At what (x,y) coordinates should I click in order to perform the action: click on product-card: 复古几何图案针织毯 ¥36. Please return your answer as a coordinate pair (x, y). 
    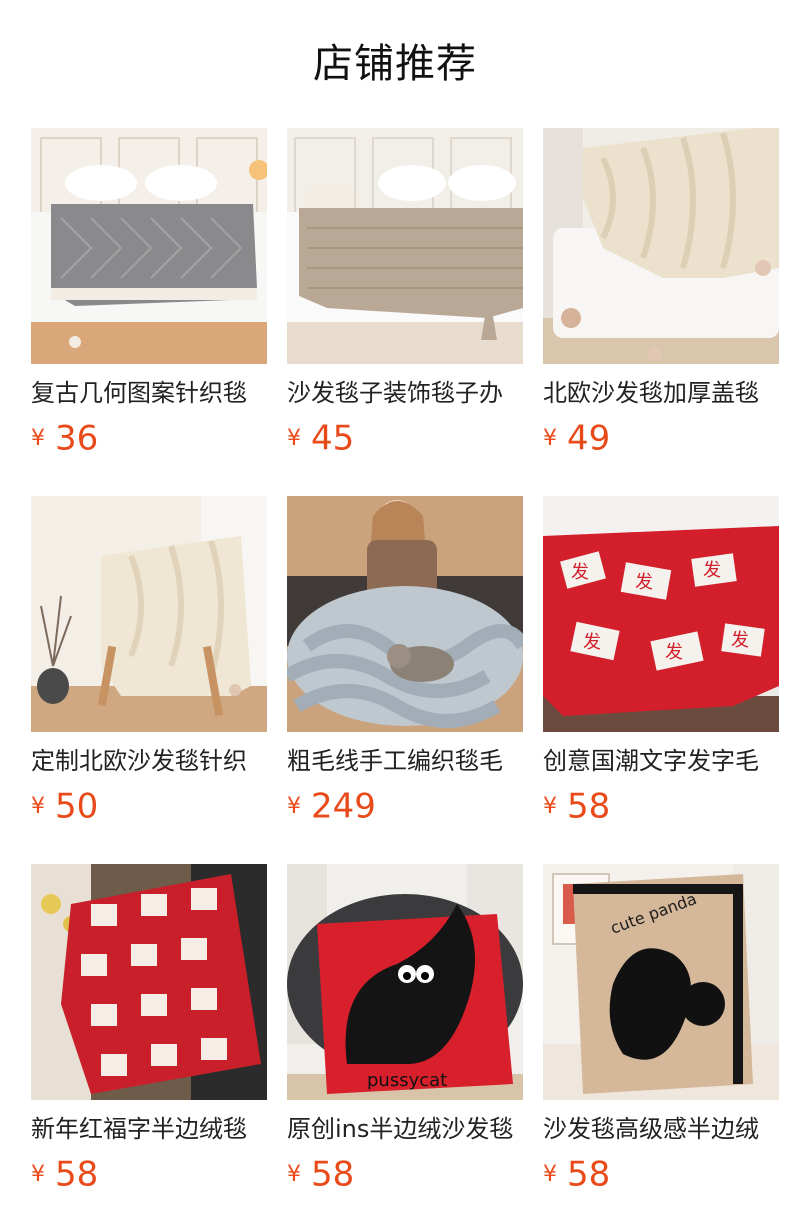
    Looking at the image, I should click on (149, 293).